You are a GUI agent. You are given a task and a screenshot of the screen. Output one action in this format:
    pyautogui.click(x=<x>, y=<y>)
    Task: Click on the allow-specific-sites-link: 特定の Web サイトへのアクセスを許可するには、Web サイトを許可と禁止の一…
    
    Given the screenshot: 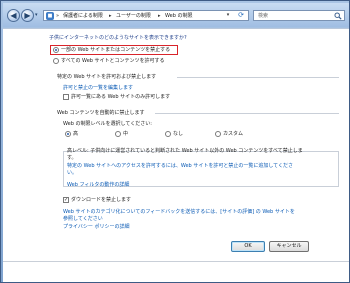 What is the action you would take?
    pyautogui.click(x=180, y=166)
    